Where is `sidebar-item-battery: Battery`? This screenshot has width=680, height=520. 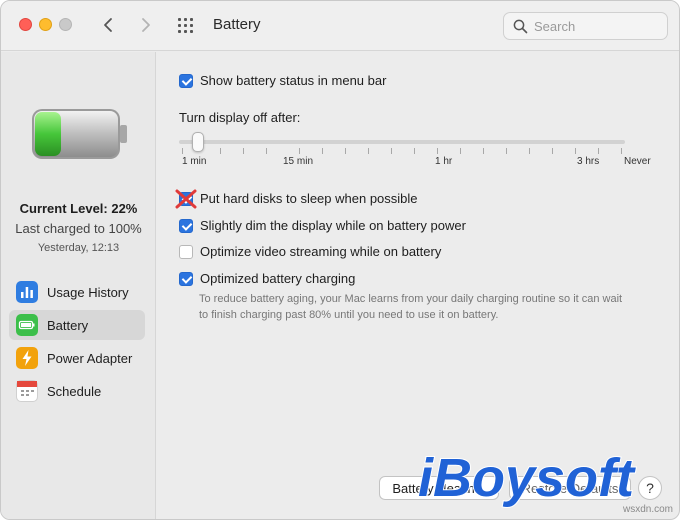 sidebar-item-battery: Battery is located at coordinates (77, 325).